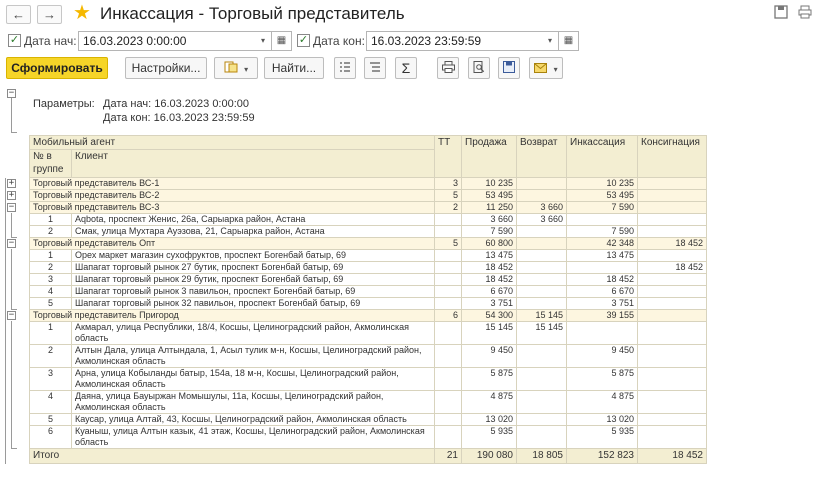 The height and width of the screenshot is (482, 817). Describe the element at coordinates (793, 14) in the screenshot. I see `window-actions` at that location.